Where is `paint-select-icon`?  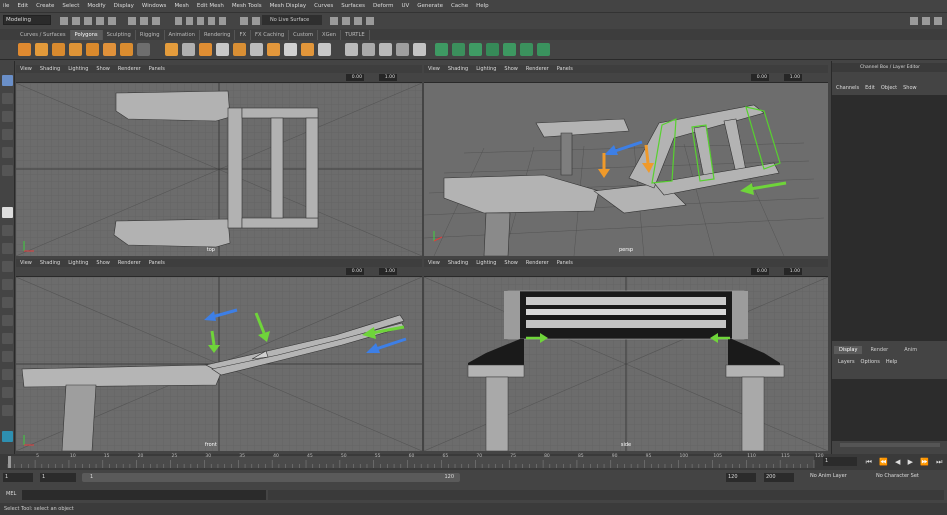
paint-select-icon is located at coordinates (7, 116).